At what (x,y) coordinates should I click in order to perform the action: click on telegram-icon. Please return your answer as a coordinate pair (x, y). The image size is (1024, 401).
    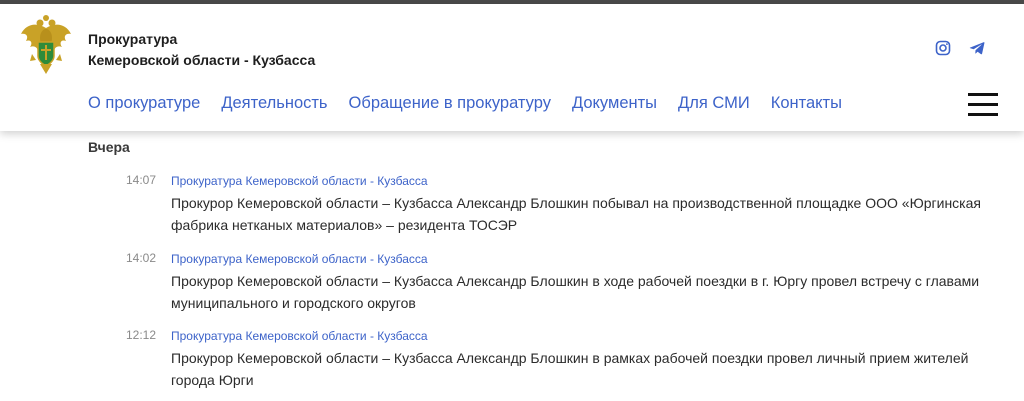
    Looking at the image, I should click on (977, 48).